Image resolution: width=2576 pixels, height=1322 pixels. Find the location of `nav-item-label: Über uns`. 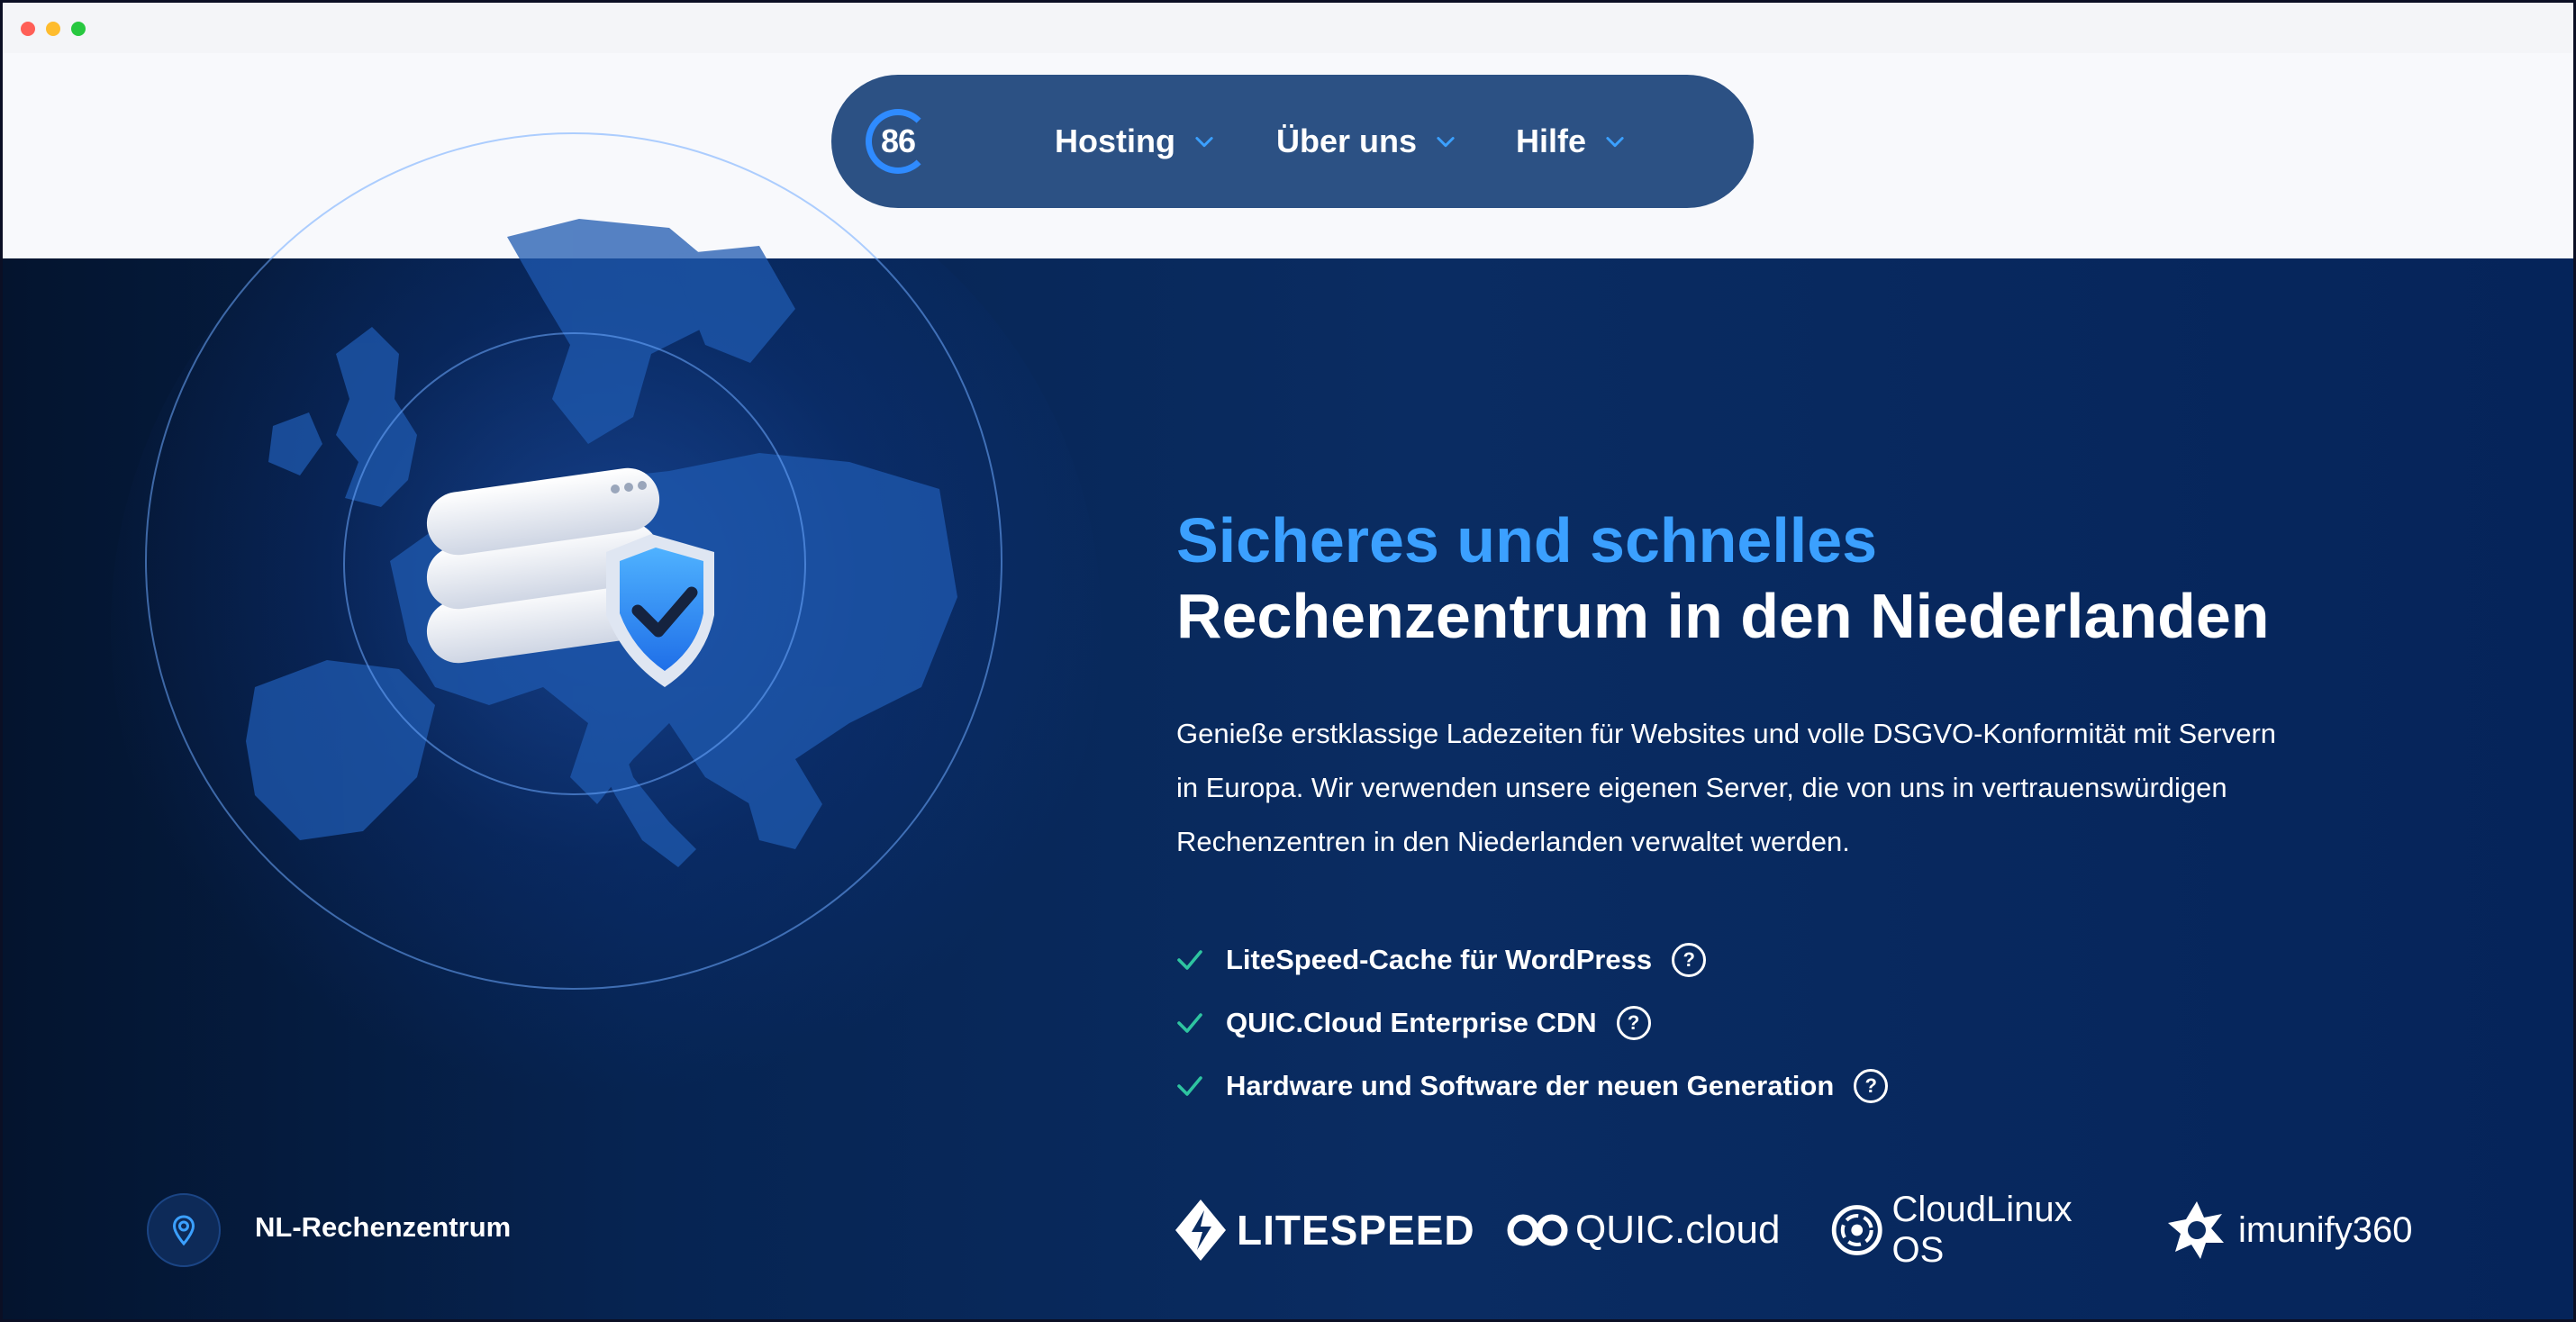

nav-item-label: Über uns is located at coordinates (1347, 140).